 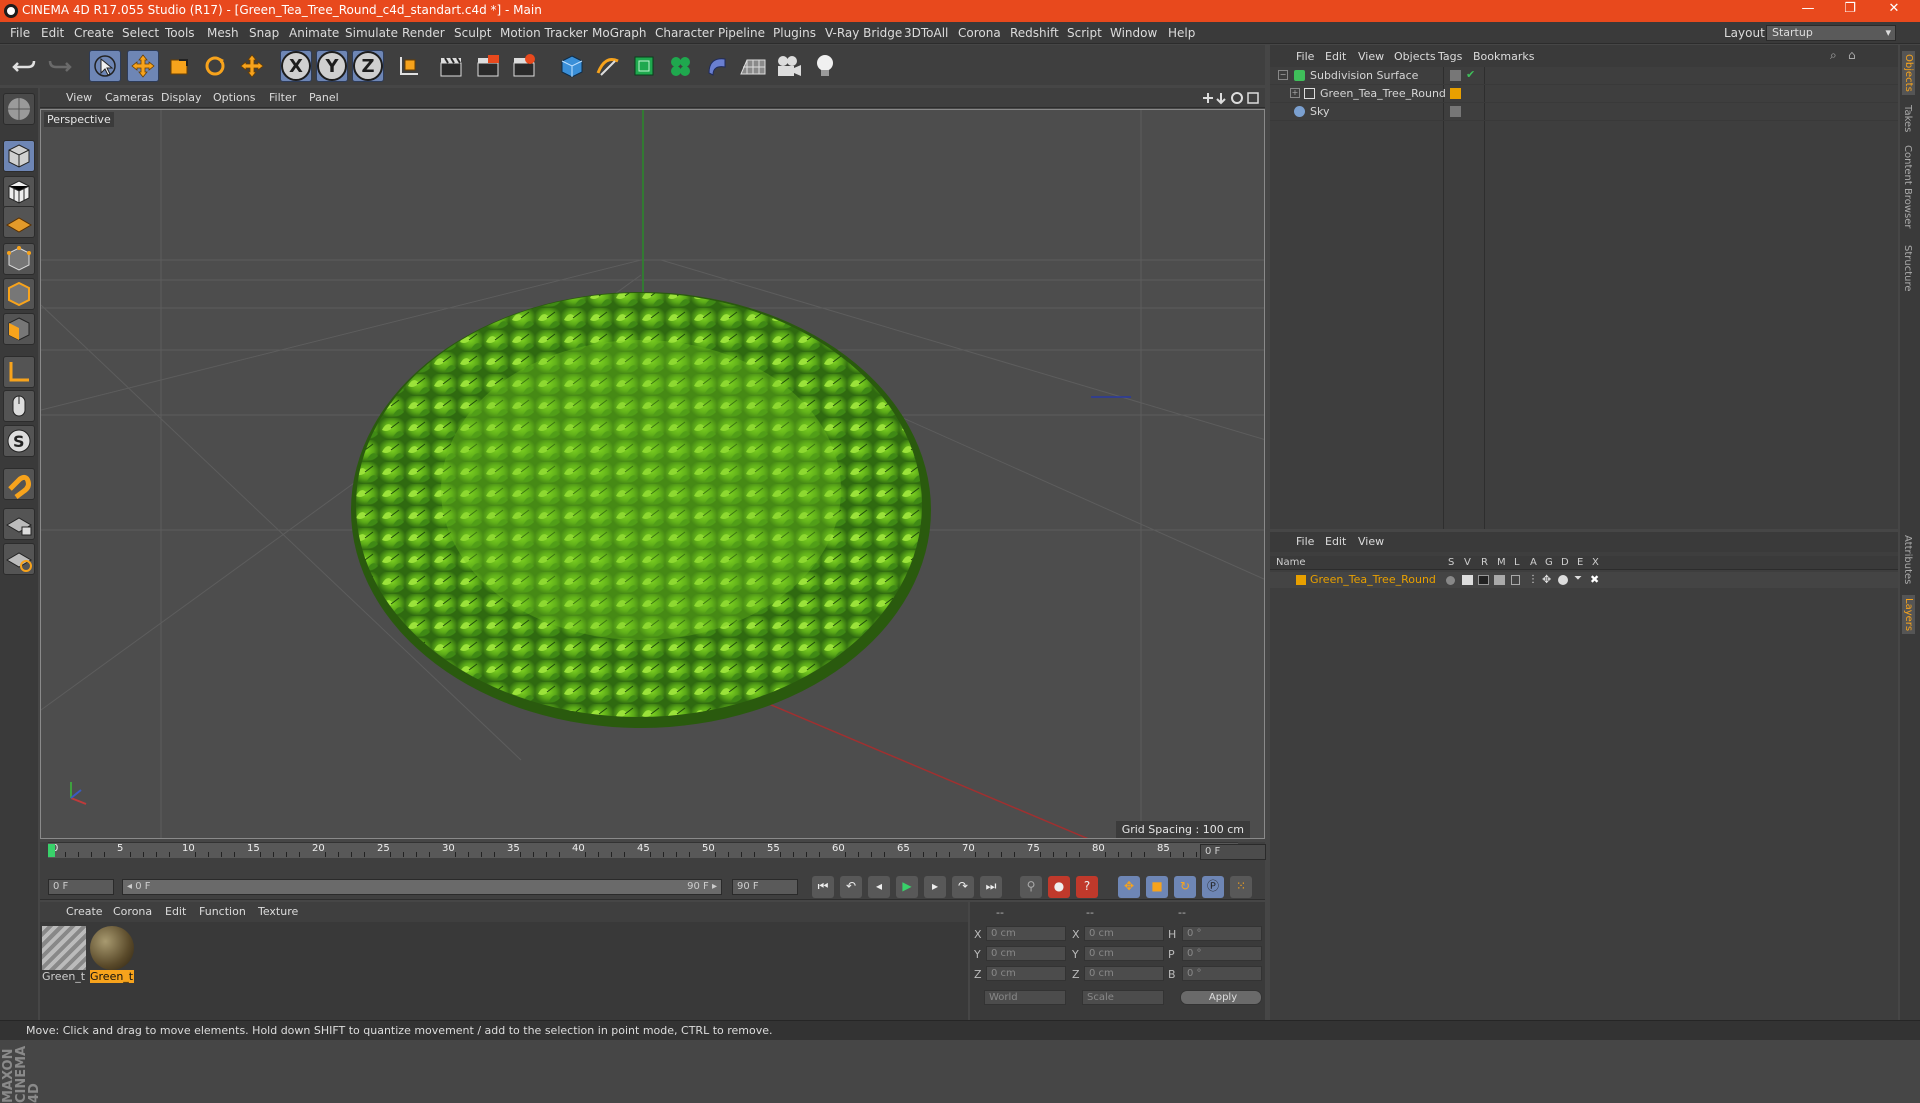 I want to click on planar-workplane-button, so click(x=19, y=559).